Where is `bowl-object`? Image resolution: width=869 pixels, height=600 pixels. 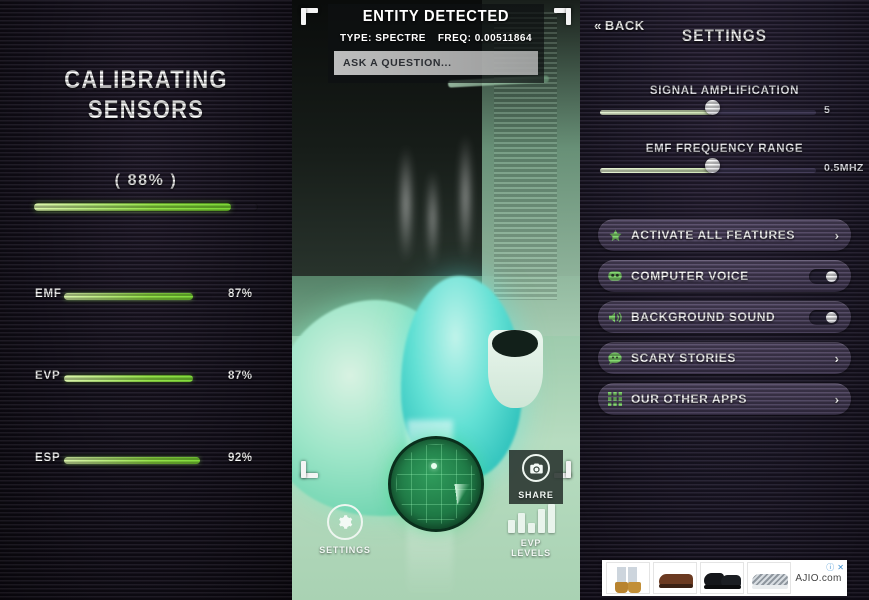
bowl-object is located at coordinates (515, 369).